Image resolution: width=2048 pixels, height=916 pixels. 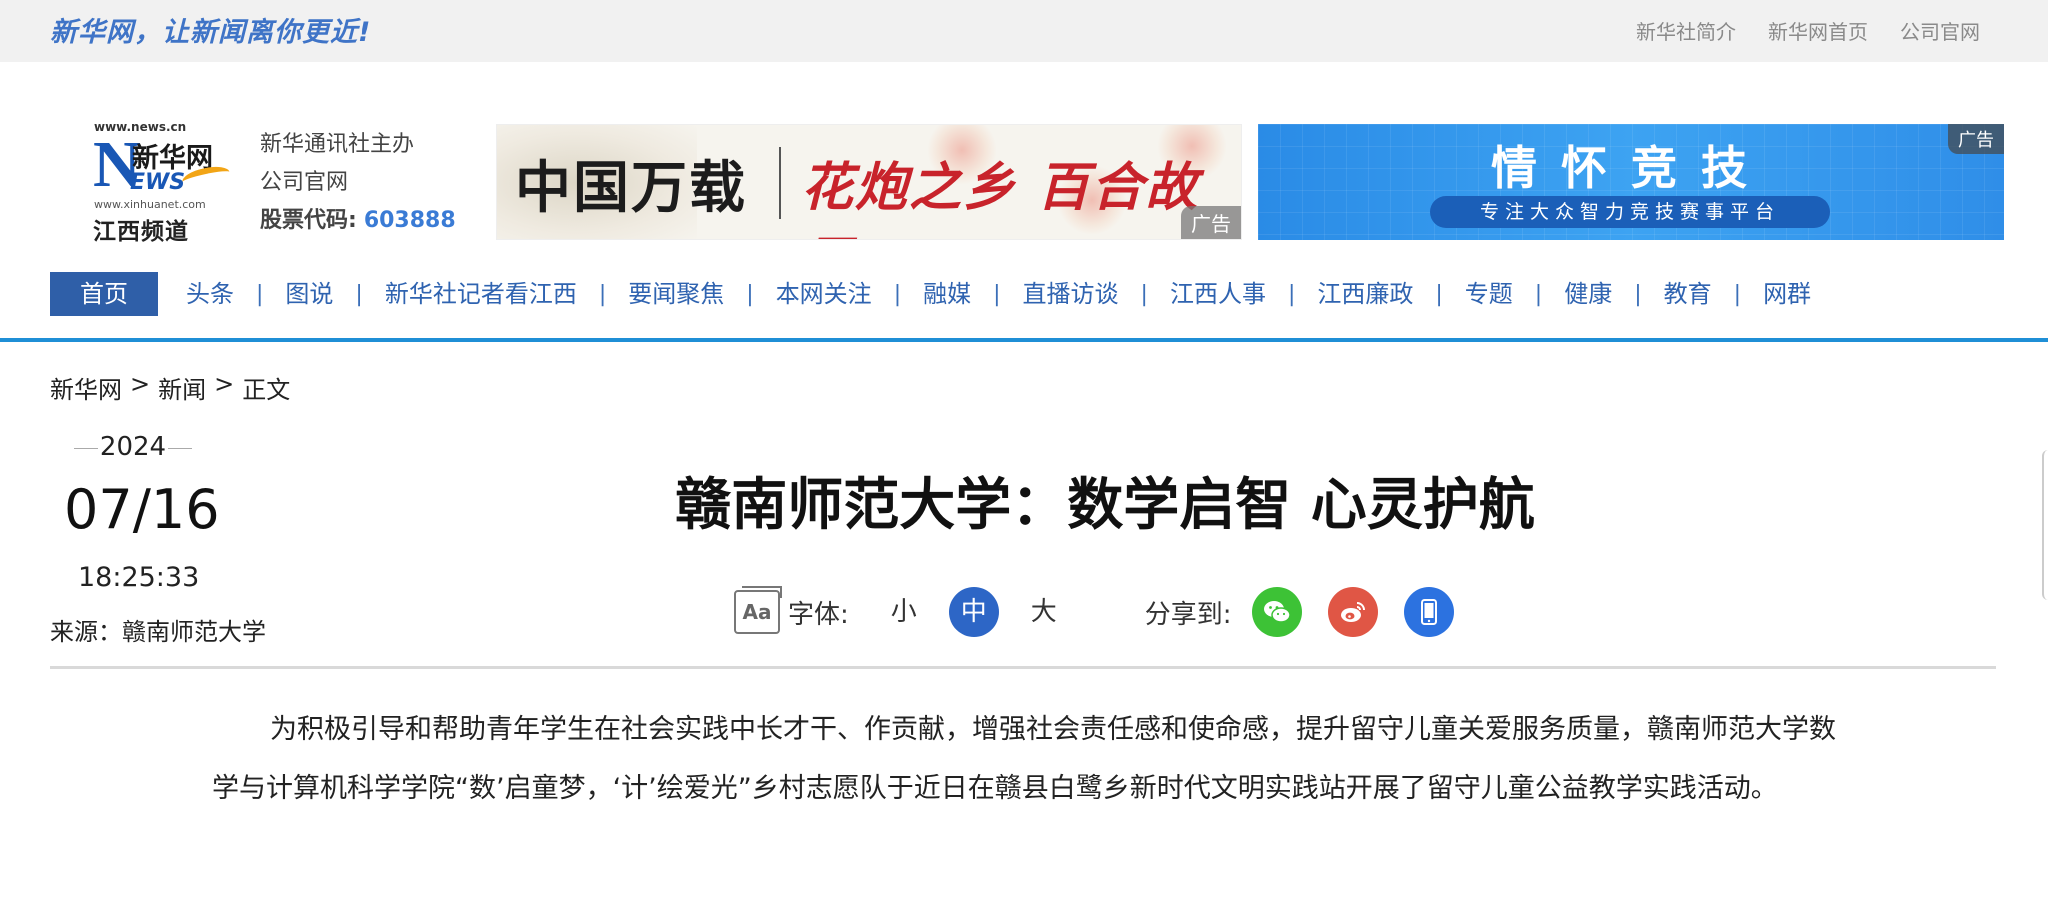 What do you see at coordinates (1000, 198) in the screenshot?
I see `ad-text-secondary: 花炮之乡 百合故里` at bounding box center [1000, 198].